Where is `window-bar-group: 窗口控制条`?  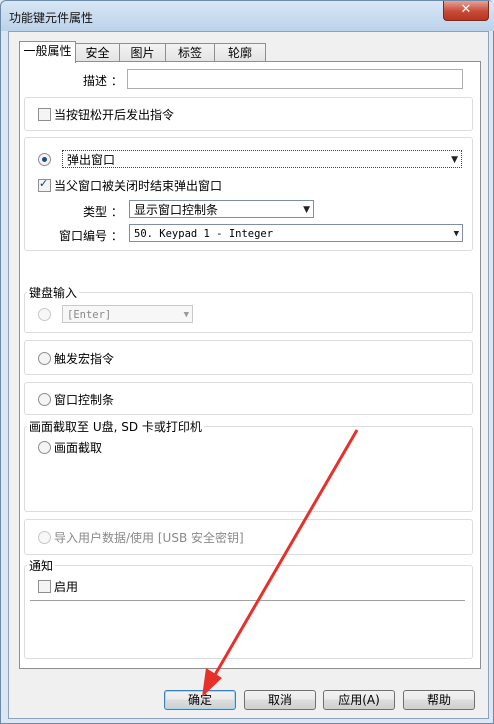
window-bar-group: 窗口控制条 is located at coordinates (248, 398).